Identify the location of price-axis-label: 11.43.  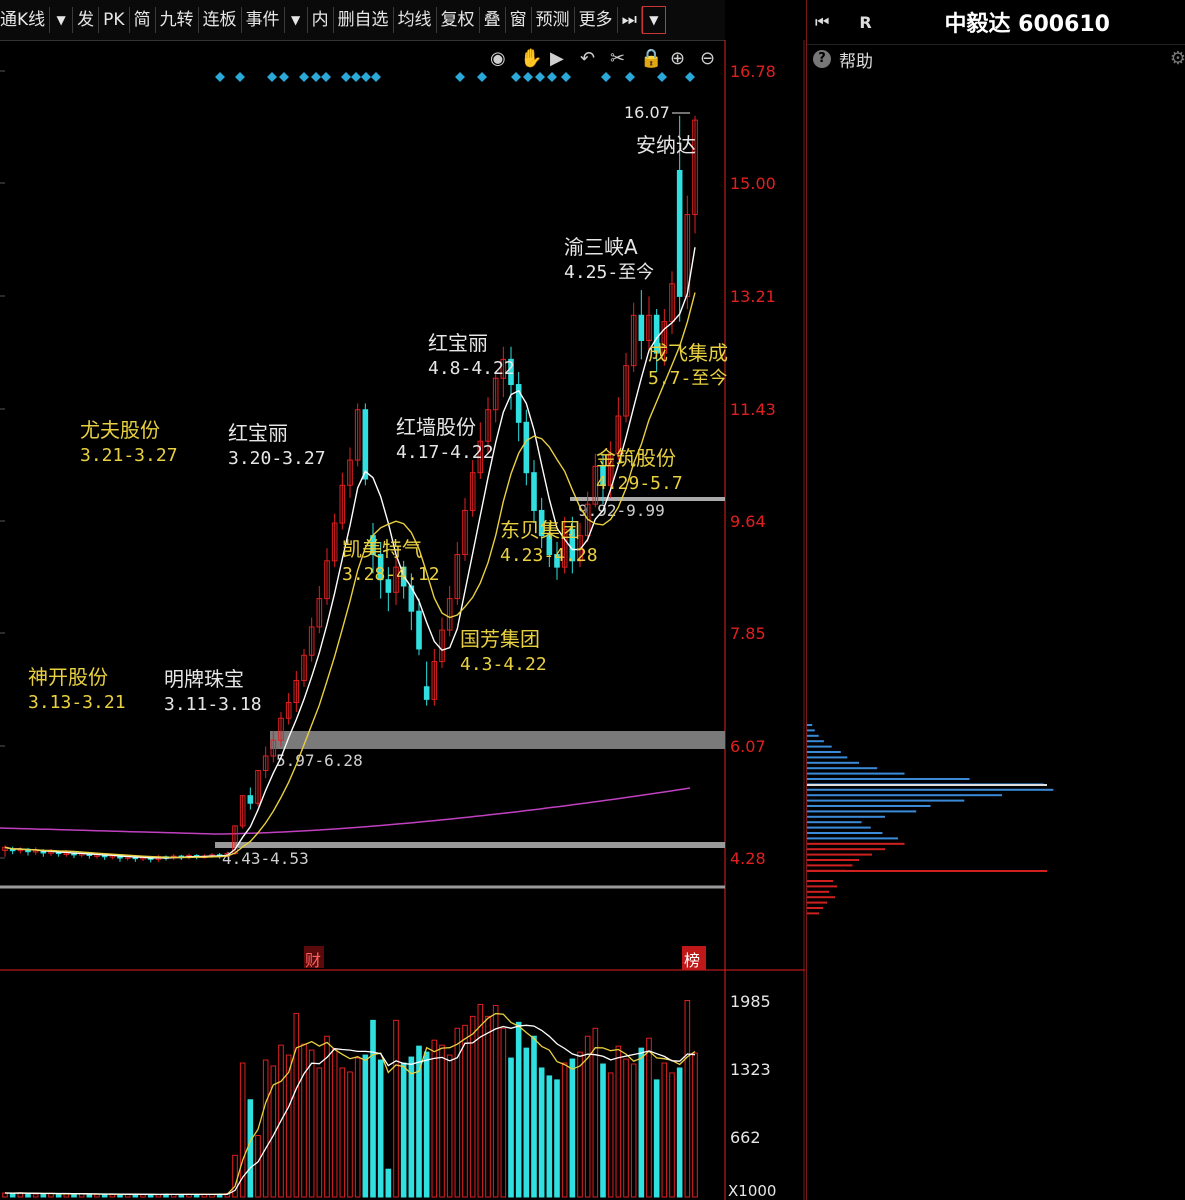
(753, 409).